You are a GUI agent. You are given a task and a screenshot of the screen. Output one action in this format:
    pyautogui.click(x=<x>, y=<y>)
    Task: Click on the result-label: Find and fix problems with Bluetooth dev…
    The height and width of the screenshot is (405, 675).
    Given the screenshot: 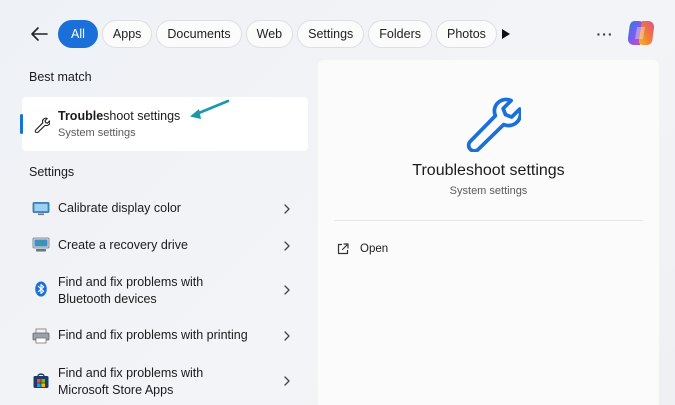 What is the action you would take?
    pyautogui.click(x=130, y=291)
    